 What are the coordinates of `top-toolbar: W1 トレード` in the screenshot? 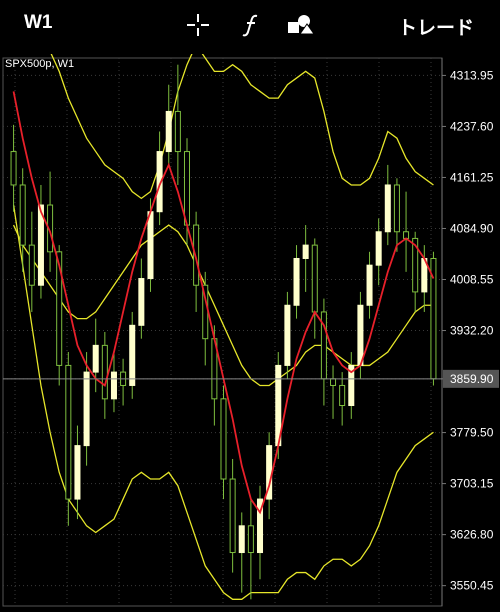 It's located at (250, 27).